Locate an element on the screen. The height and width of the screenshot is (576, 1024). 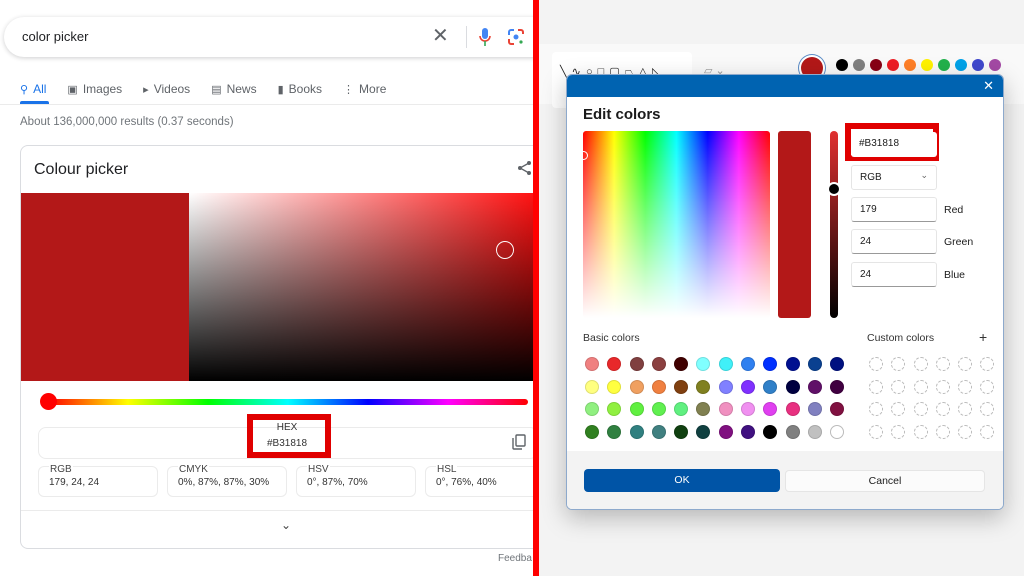
saturation-value-area is located at coordinates (361, 287).